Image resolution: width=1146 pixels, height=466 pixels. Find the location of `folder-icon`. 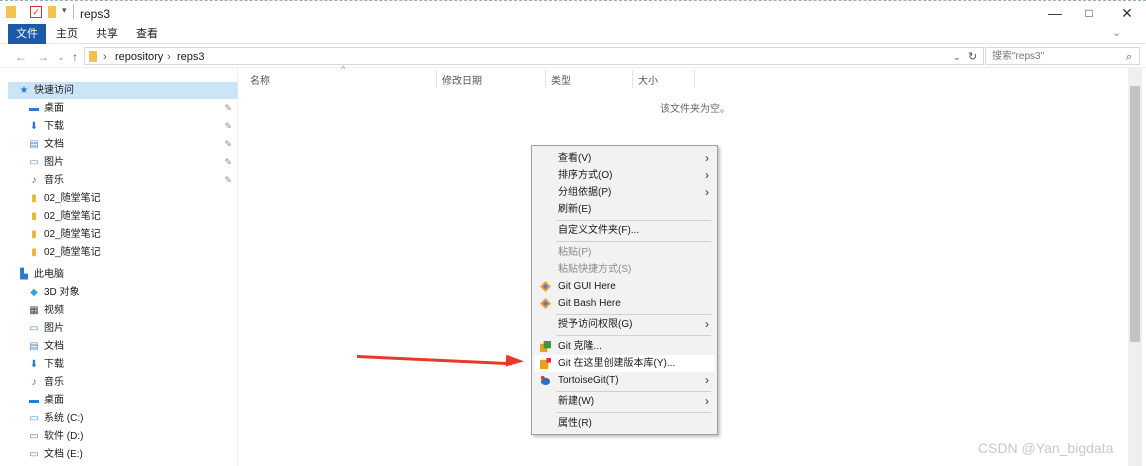

folder-icon is located at coordinates (93, 56).